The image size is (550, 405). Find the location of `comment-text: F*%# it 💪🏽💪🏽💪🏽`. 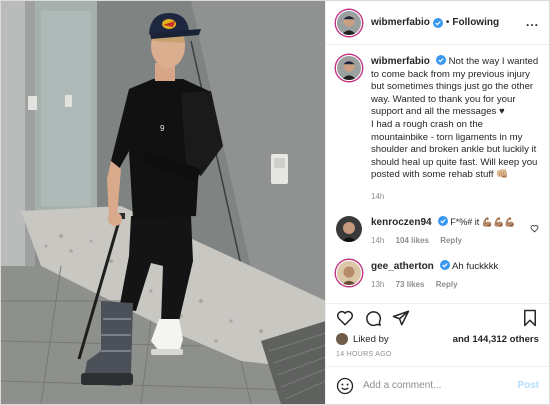

comment-text: F*%# it 💪🏽💪🏽💪🏽 is located at coordinates (483, 221).